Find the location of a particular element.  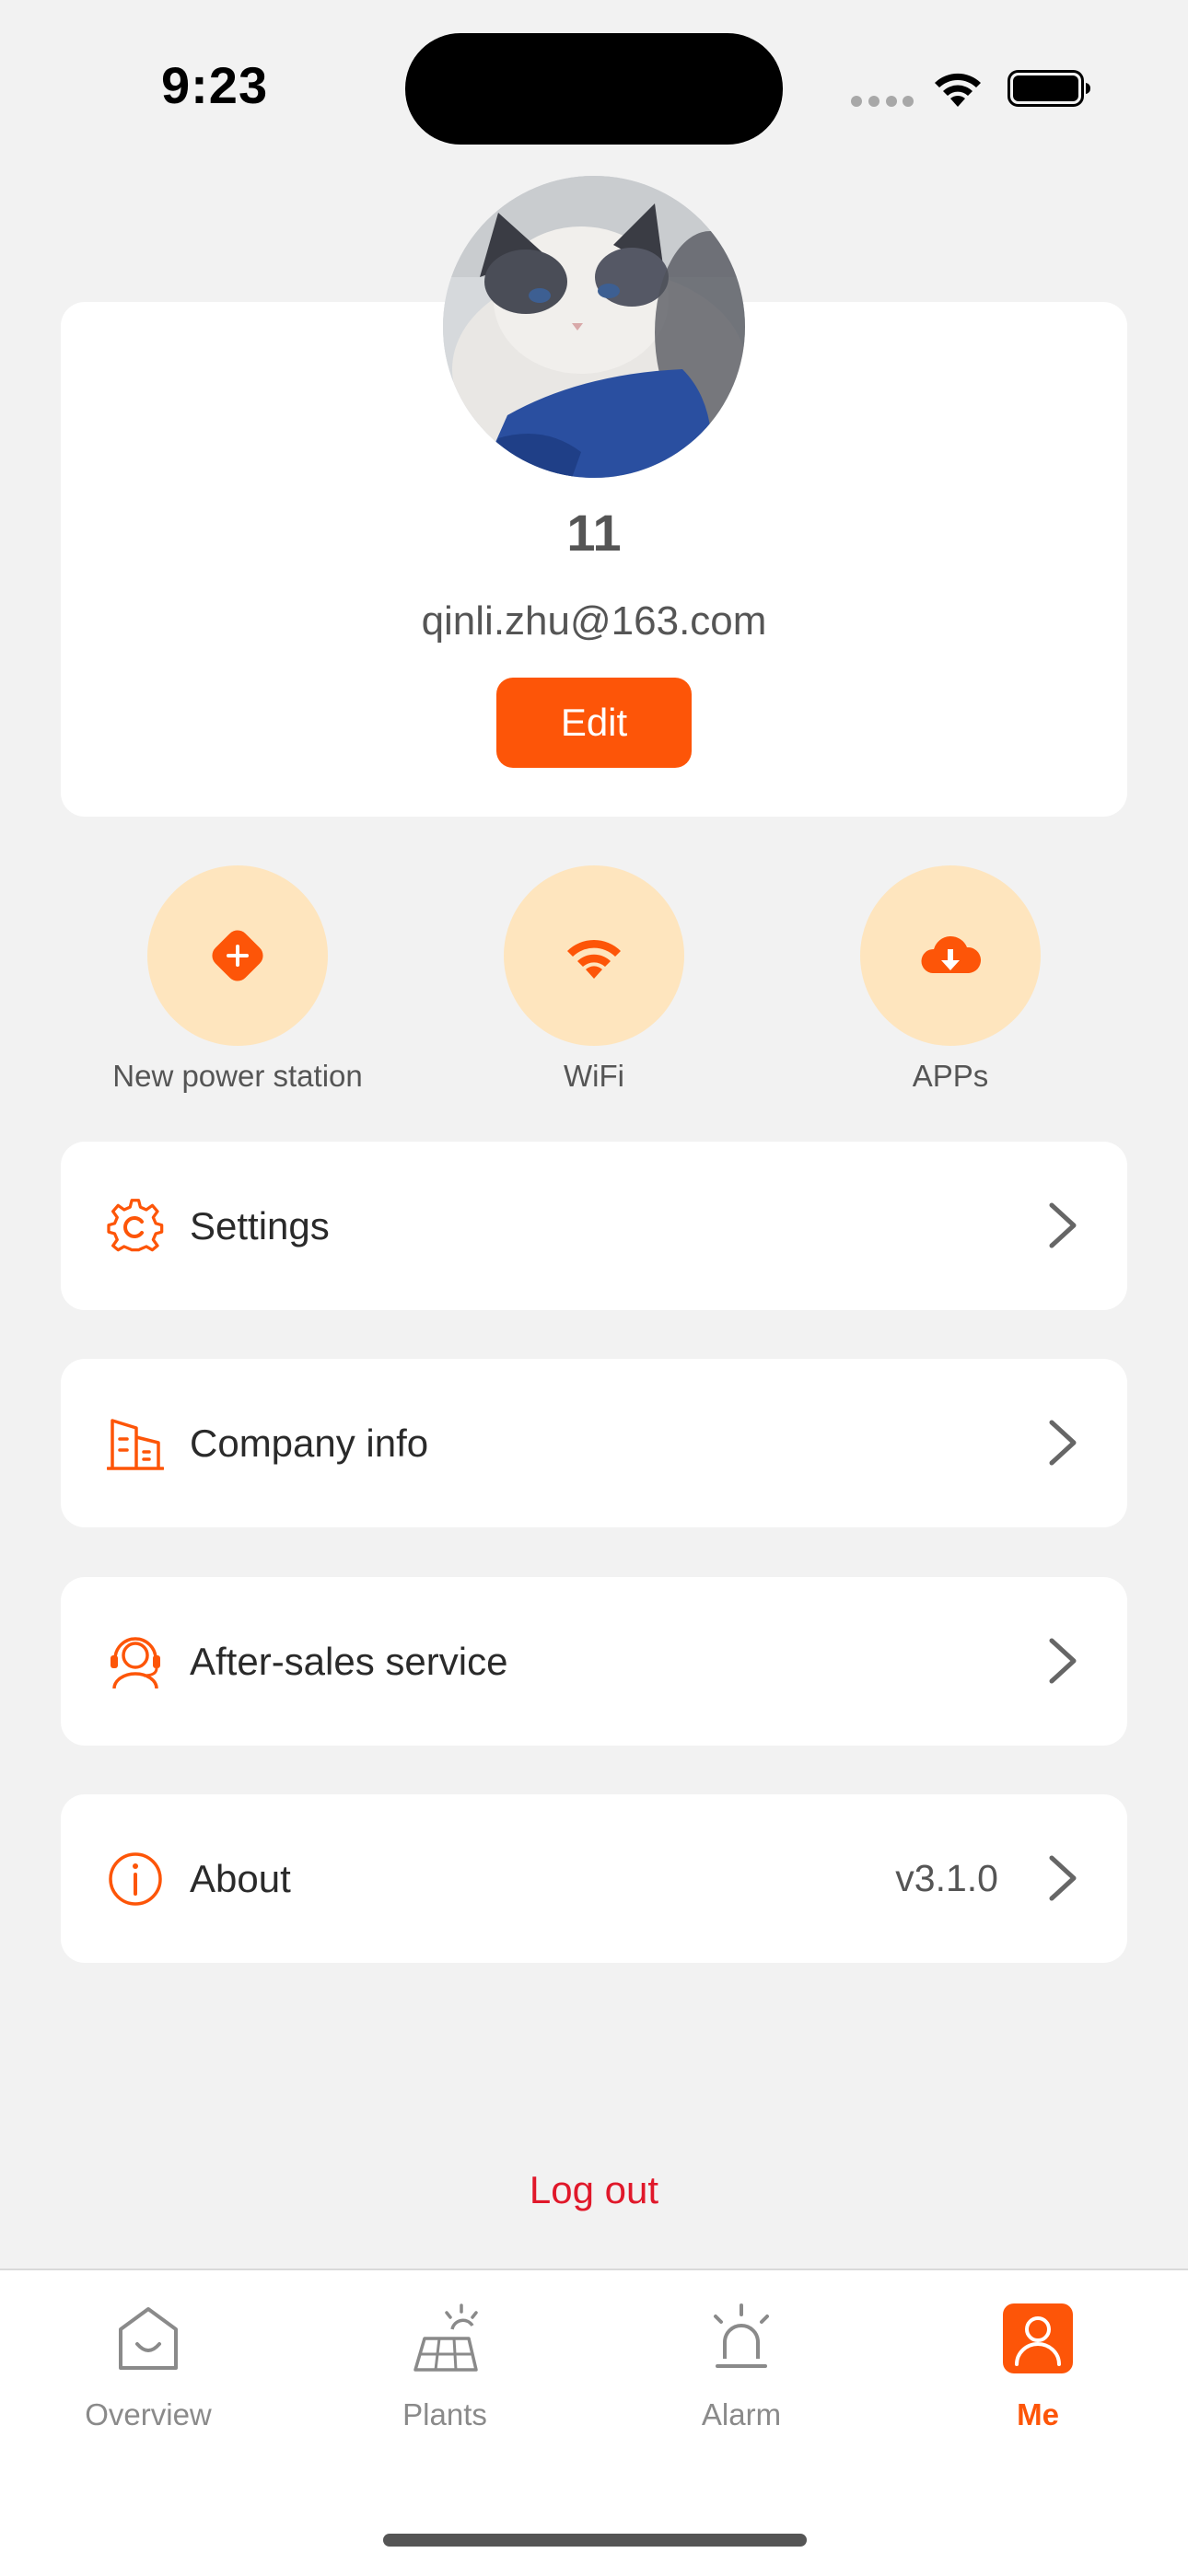

info-icon is located at coordinates (135, 1879).